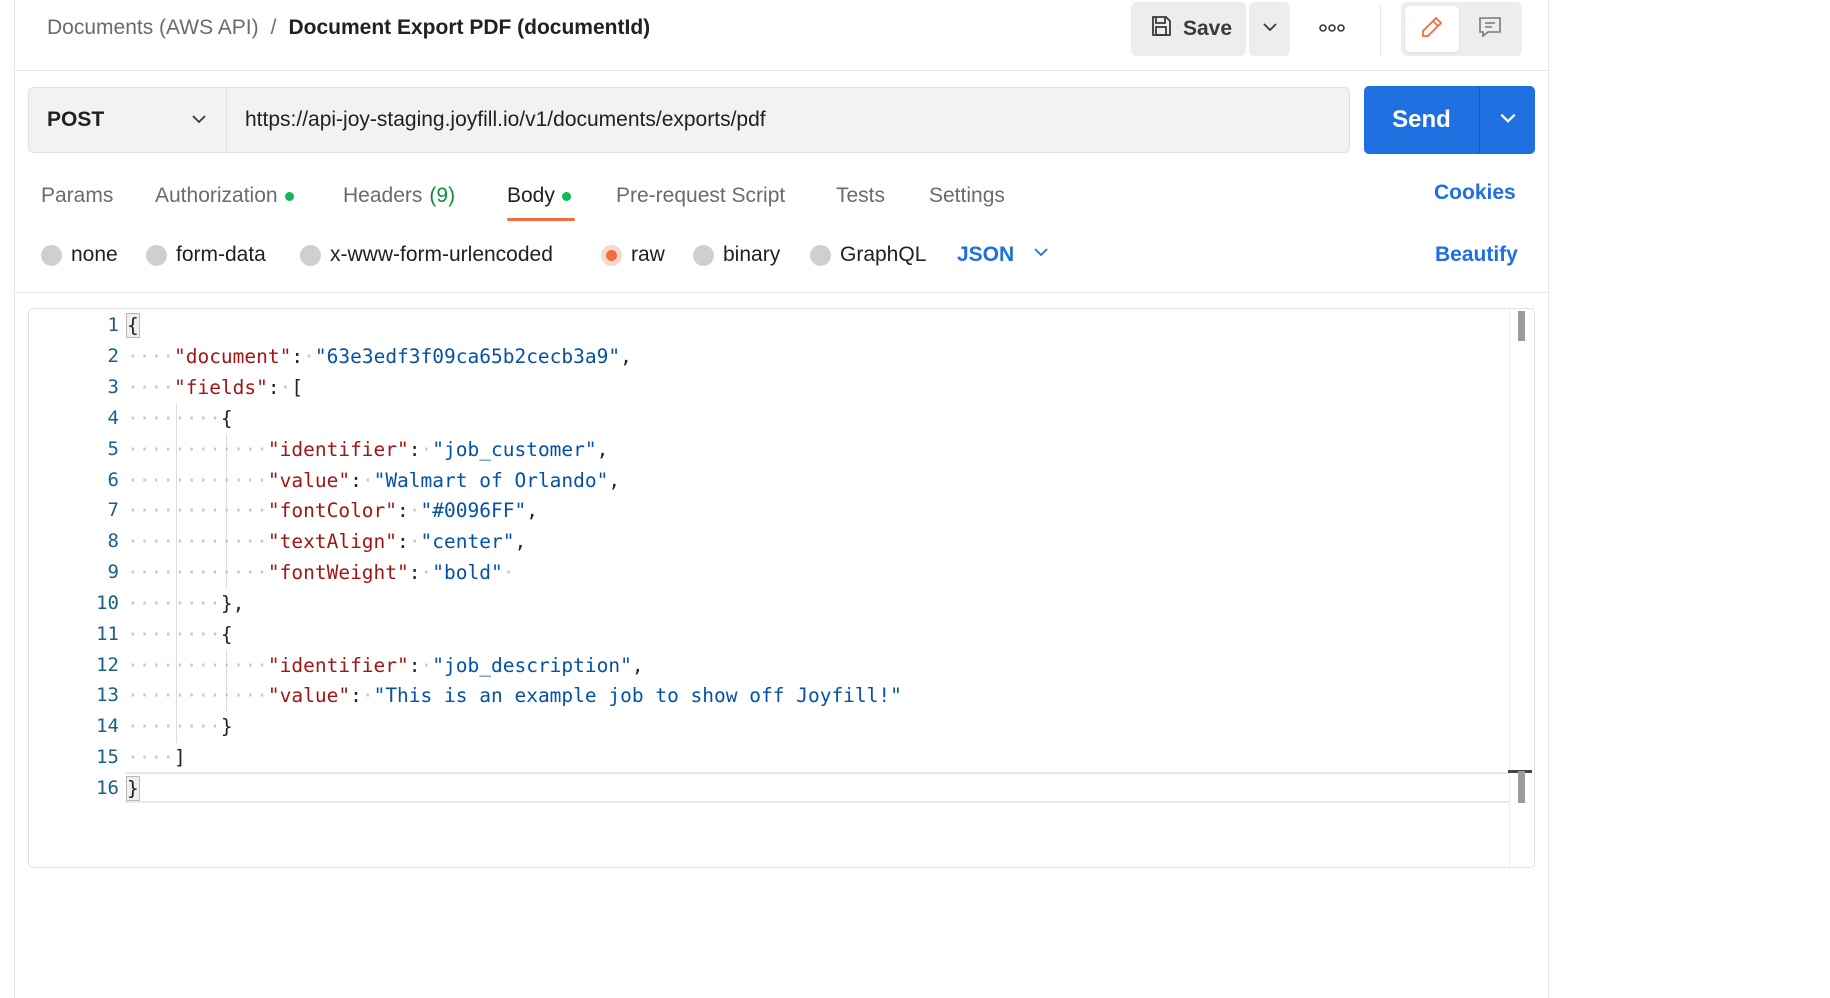 This screenshot has width=1830, height=998. Describe the element at coordinates (107, 665) in the screenshot. I see `line-number: 12` at that location.